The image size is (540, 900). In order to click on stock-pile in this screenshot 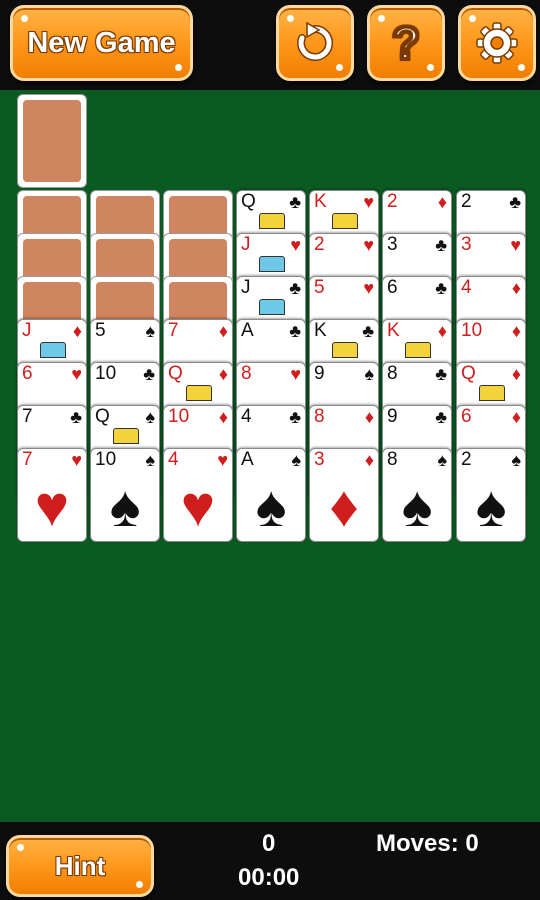, I will do `click(52, 141)`.